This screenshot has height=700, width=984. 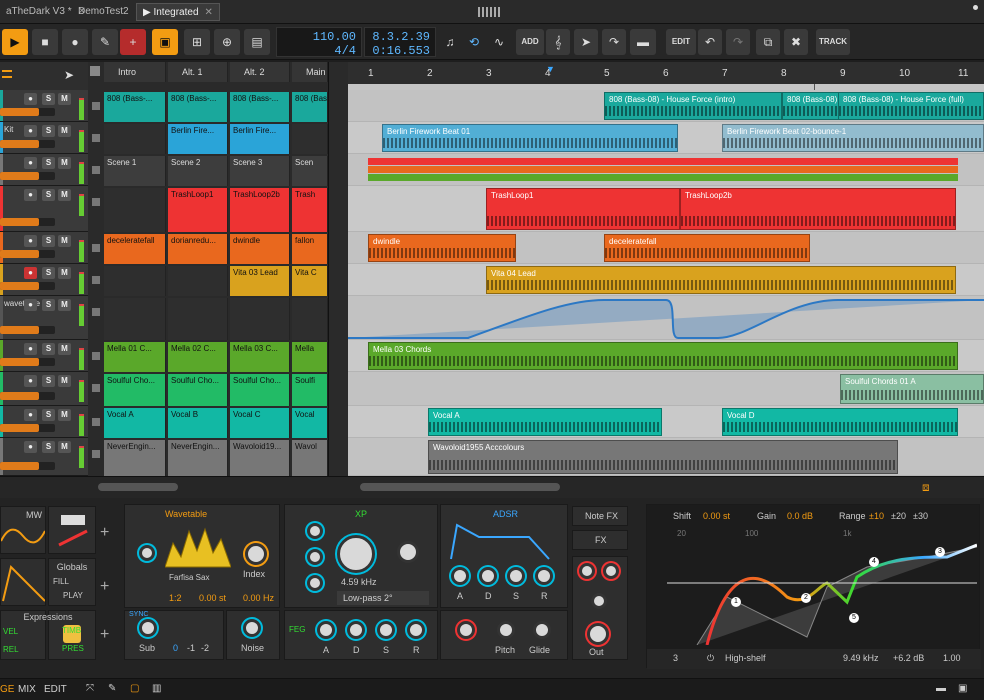 What do you see at coordinates (105, 42) in the screenshot?
I see `automation-write-button: ✎` at bounding box center [105, 42].